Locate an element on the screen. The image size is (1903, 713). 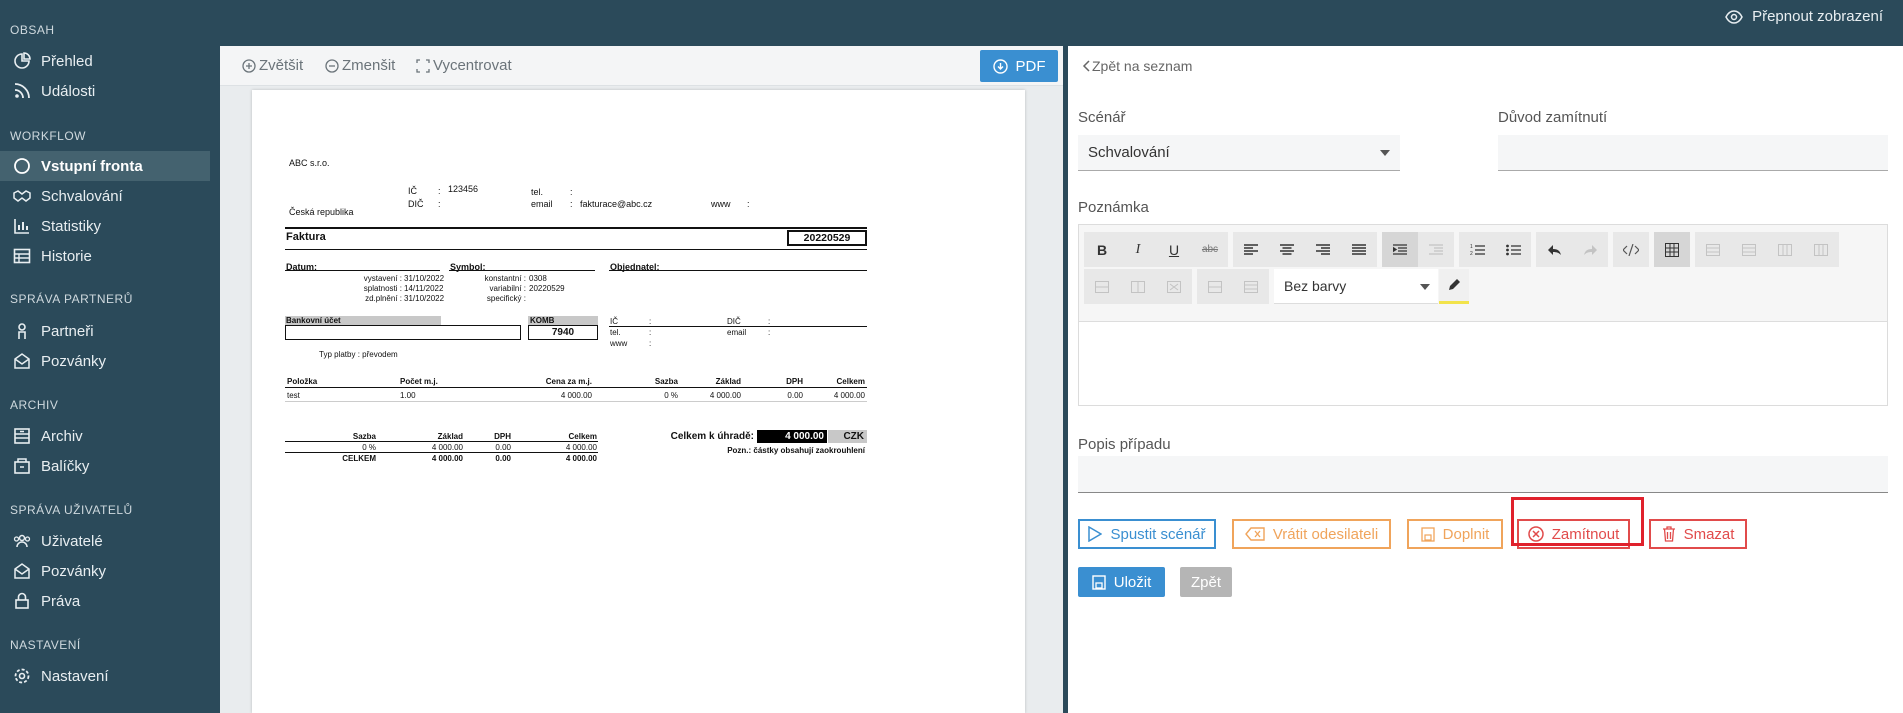
circle-icon is located at coordinates (22, 166).